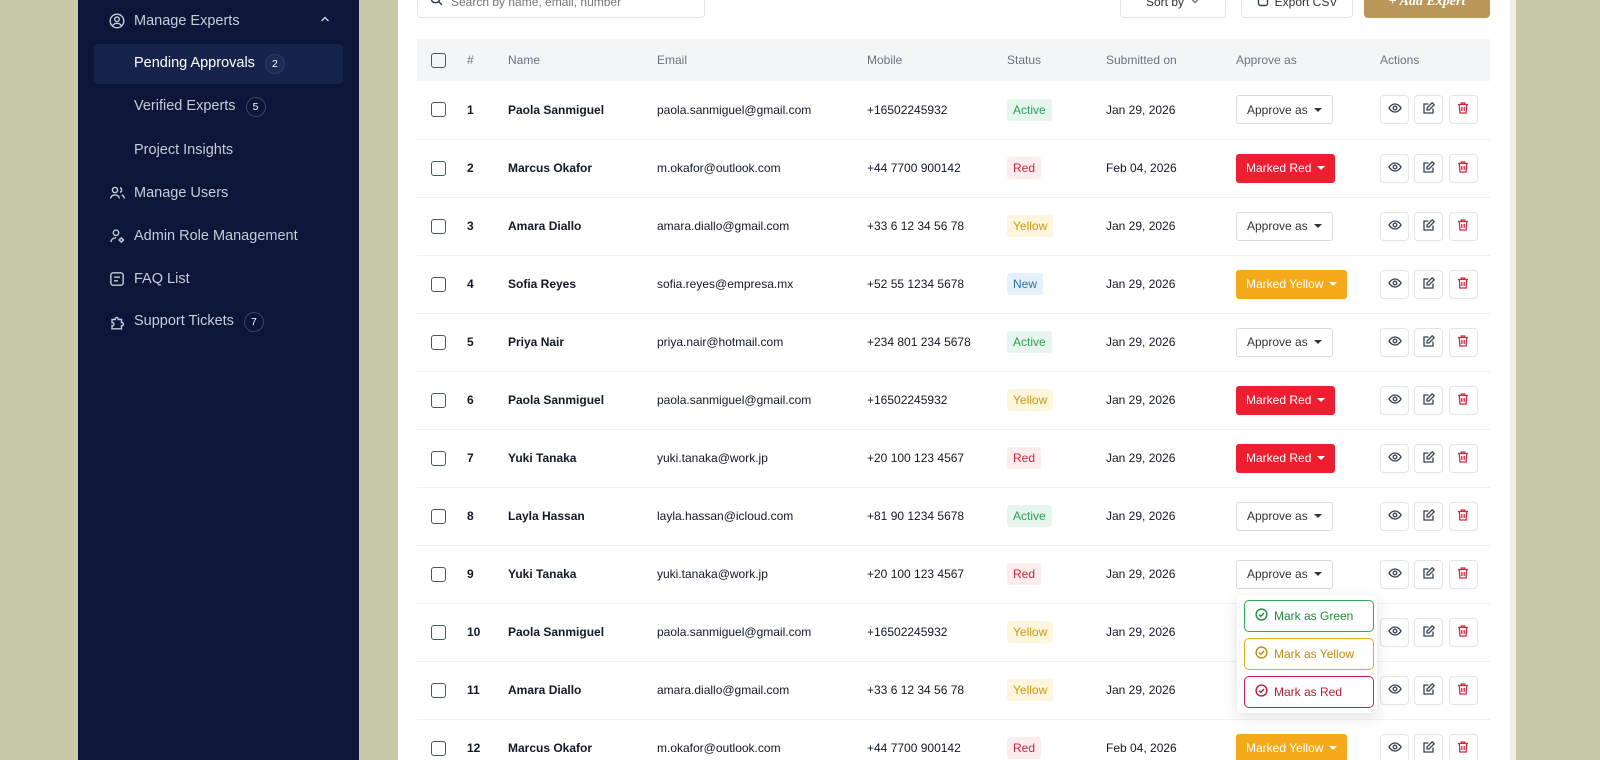 This screenshot has width=1600, height=760. Describe the element at coordinates (937, 400) in the screenshot. I see `expert-mobile: +16502245932` at that location.